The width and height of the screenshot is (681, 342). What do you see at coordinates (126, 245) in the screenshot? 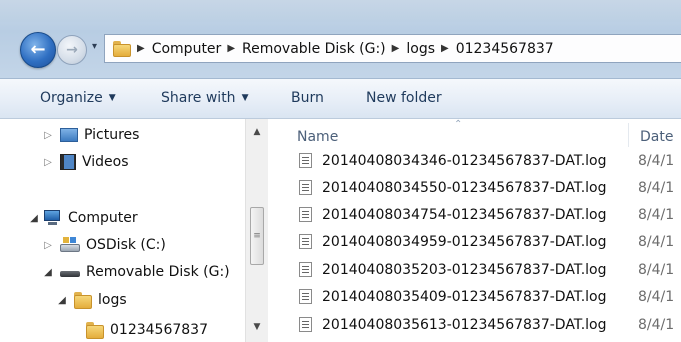
I see `tree-item-label: OSDisk (C:)` at bounding box center [126, 245].